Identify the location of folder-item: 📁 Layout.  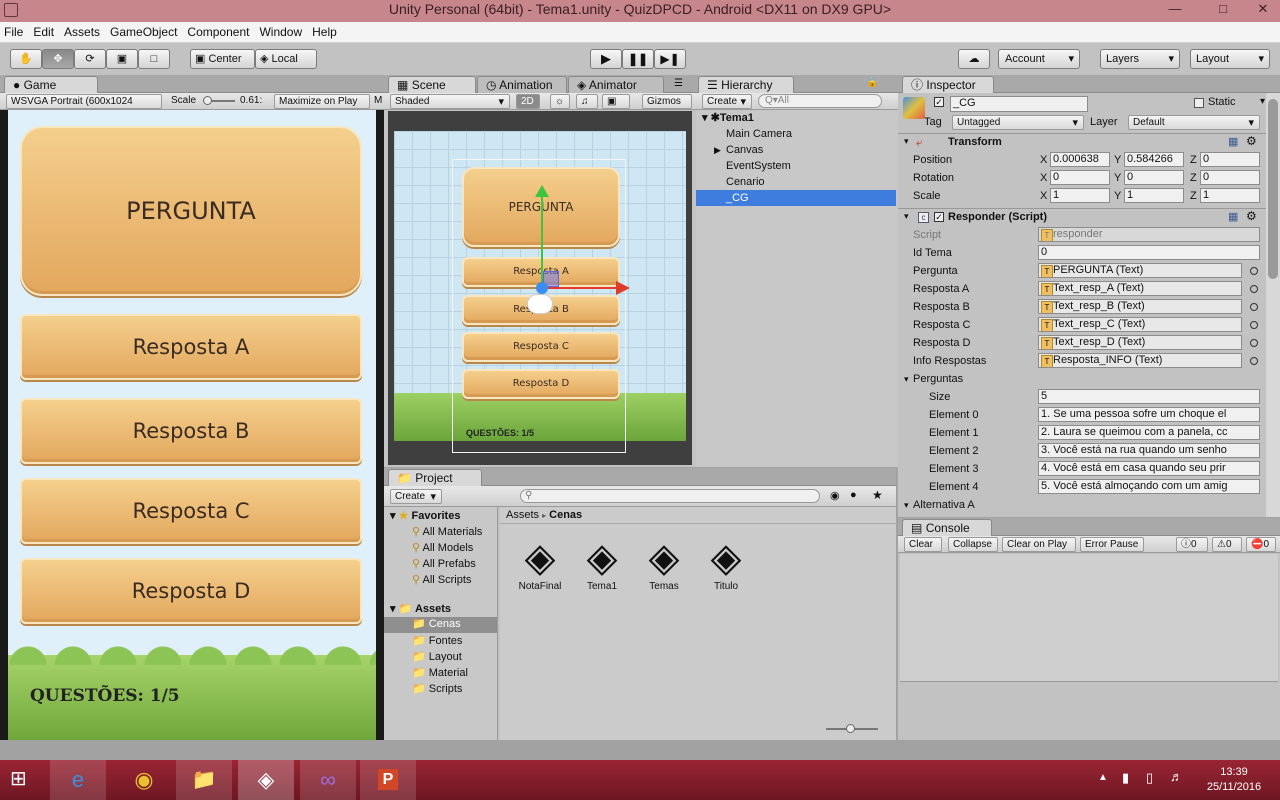
(437, 656).